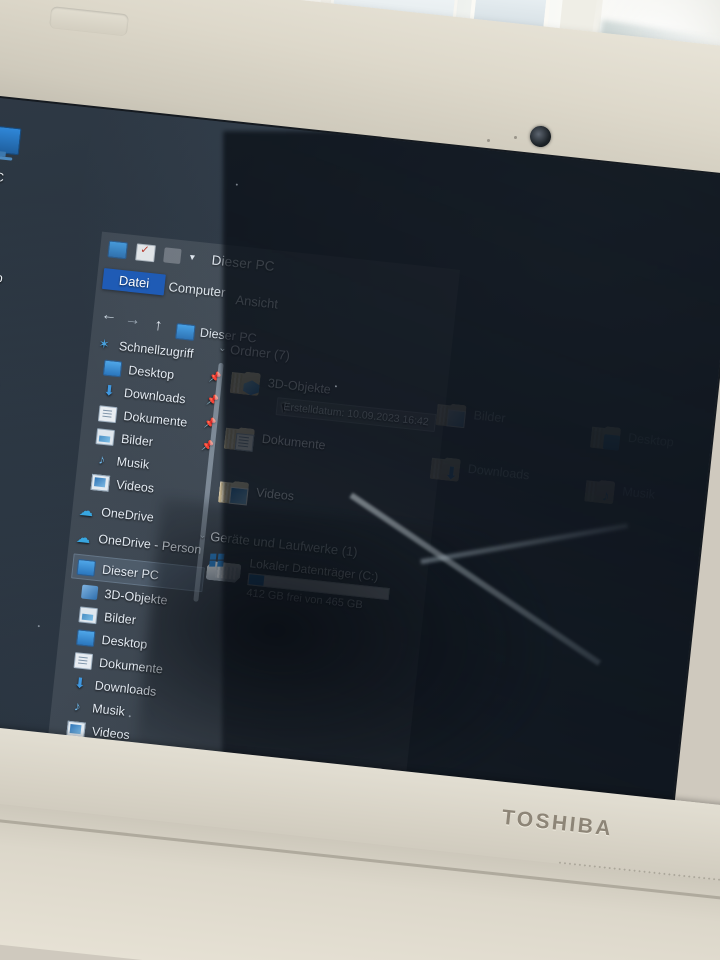 This screenshot has width=720, height=960. What do you see at coordinates (2, 275) in the screenshot?
I see `desktop-icon-label: Papierkorb` at bounding box center [2, 275].